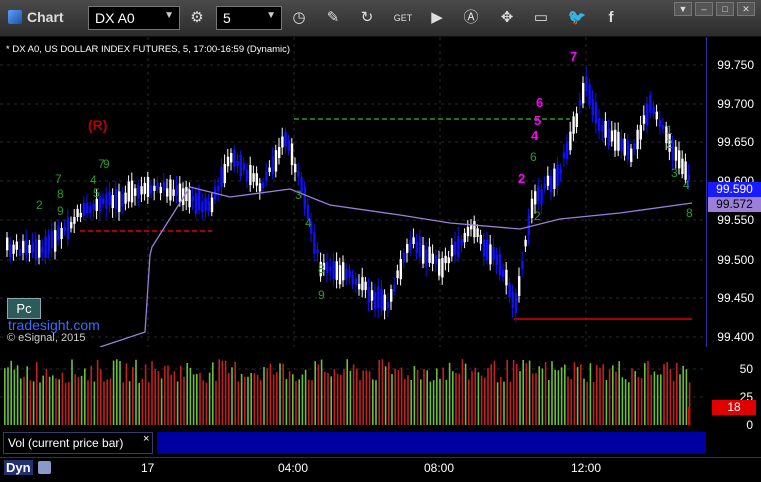  Describe the element at coordinates (333, 18) in the screenshot. I see `draw-icon: ✎` at that location.